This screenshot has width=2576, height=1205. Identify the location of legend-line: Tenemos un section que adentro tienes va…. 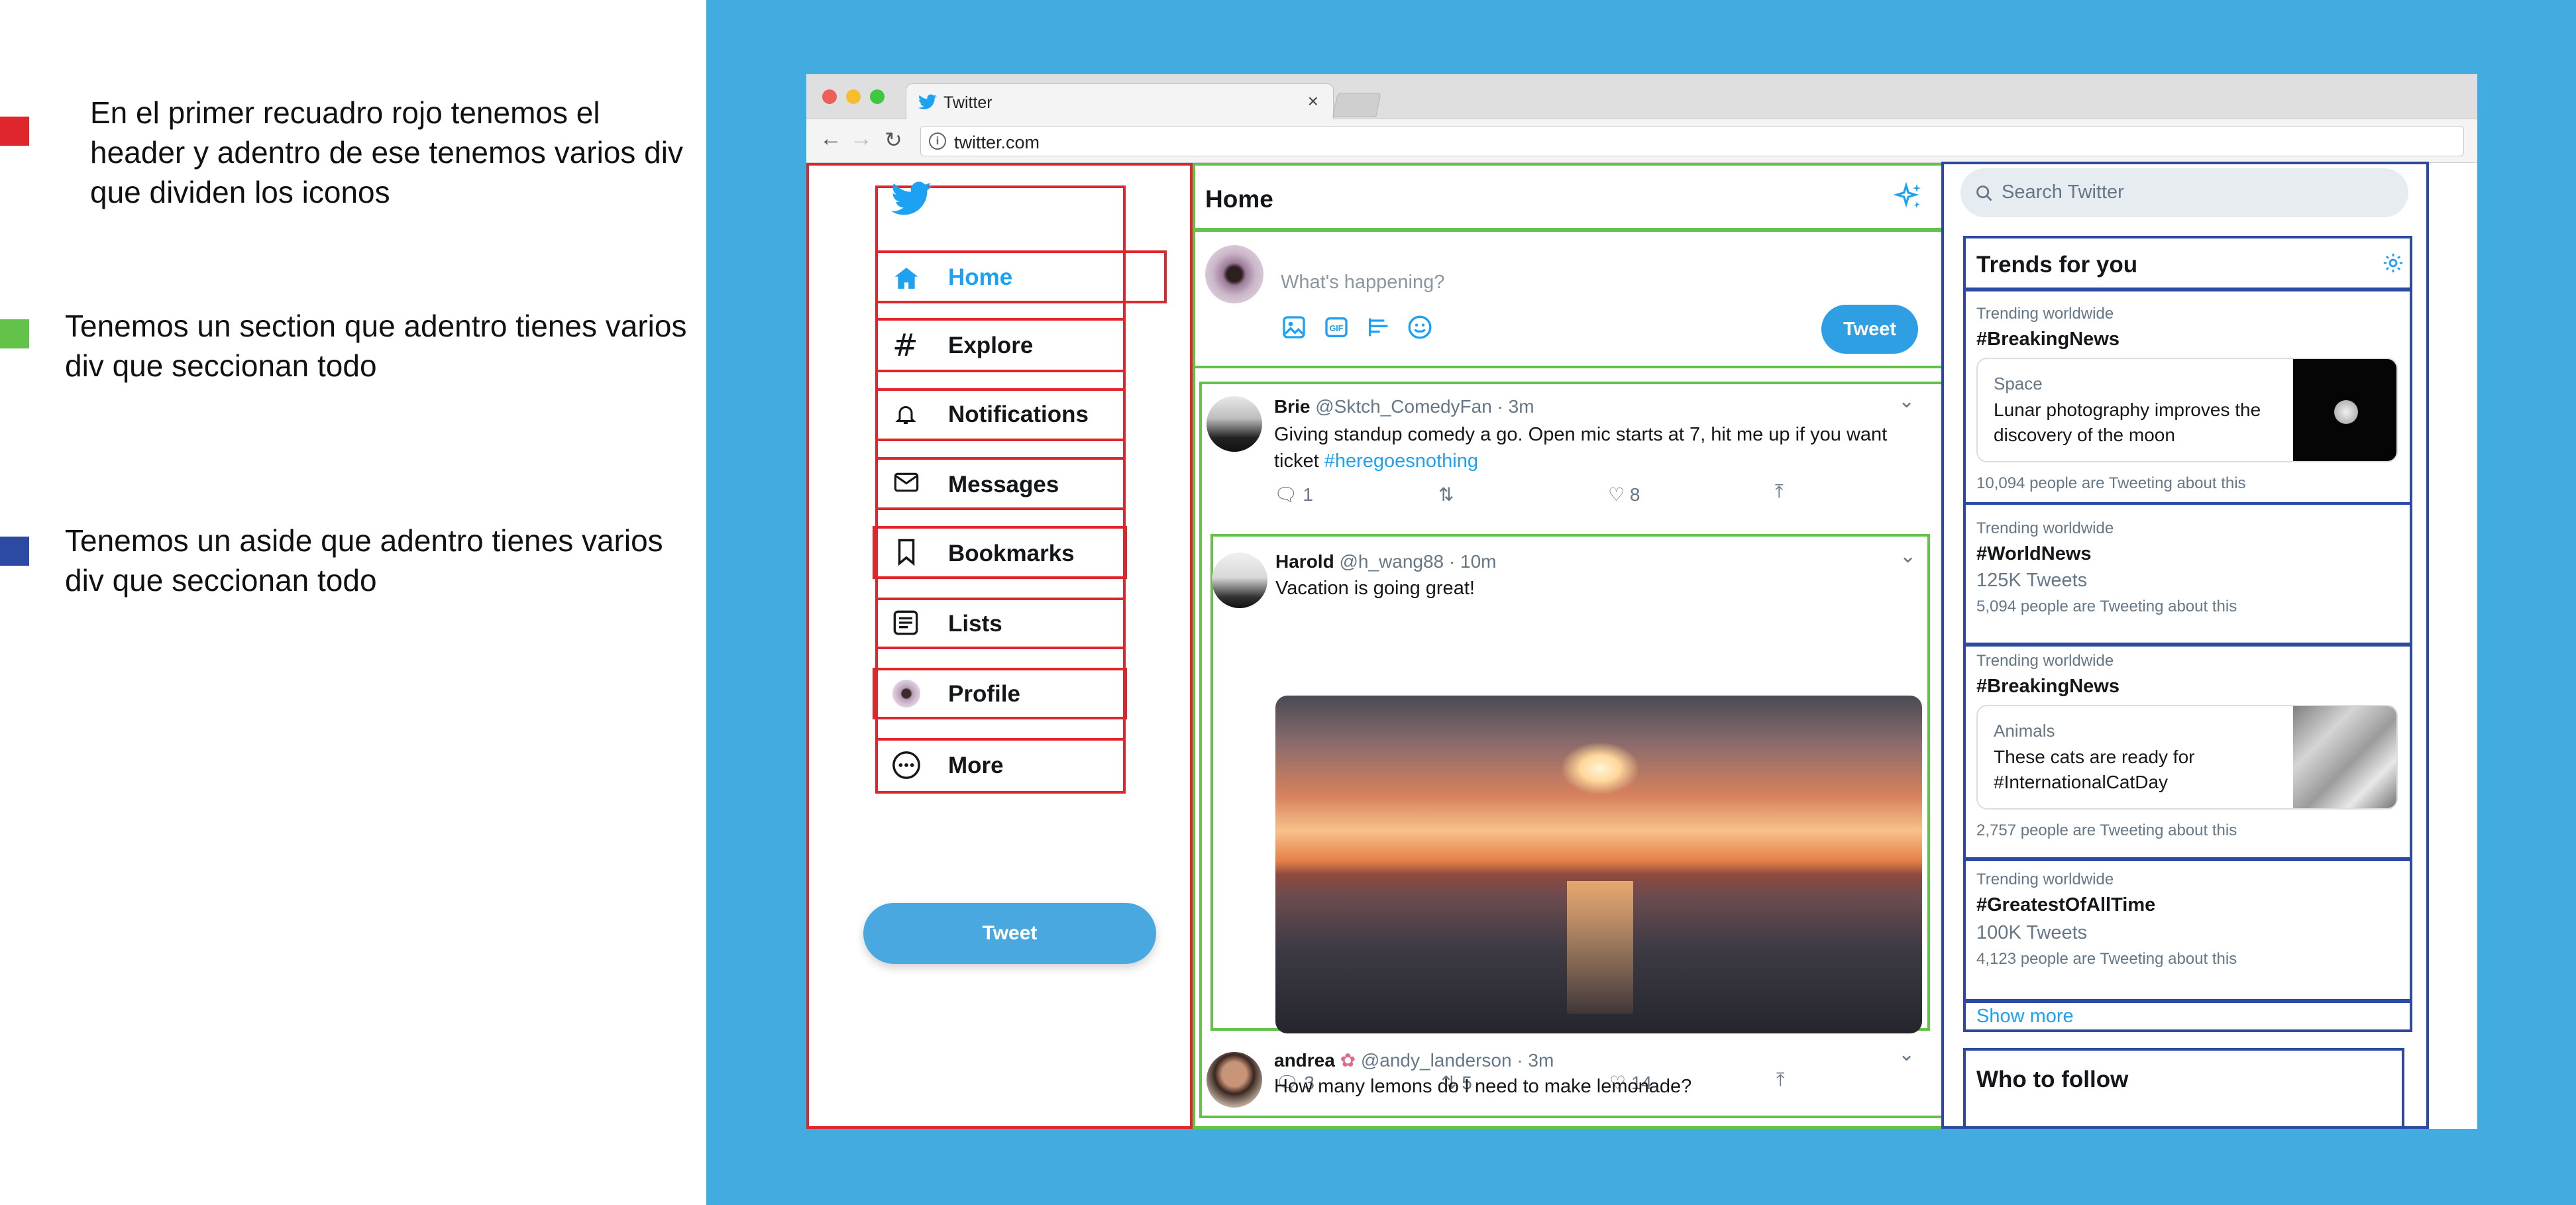
(376, 326).